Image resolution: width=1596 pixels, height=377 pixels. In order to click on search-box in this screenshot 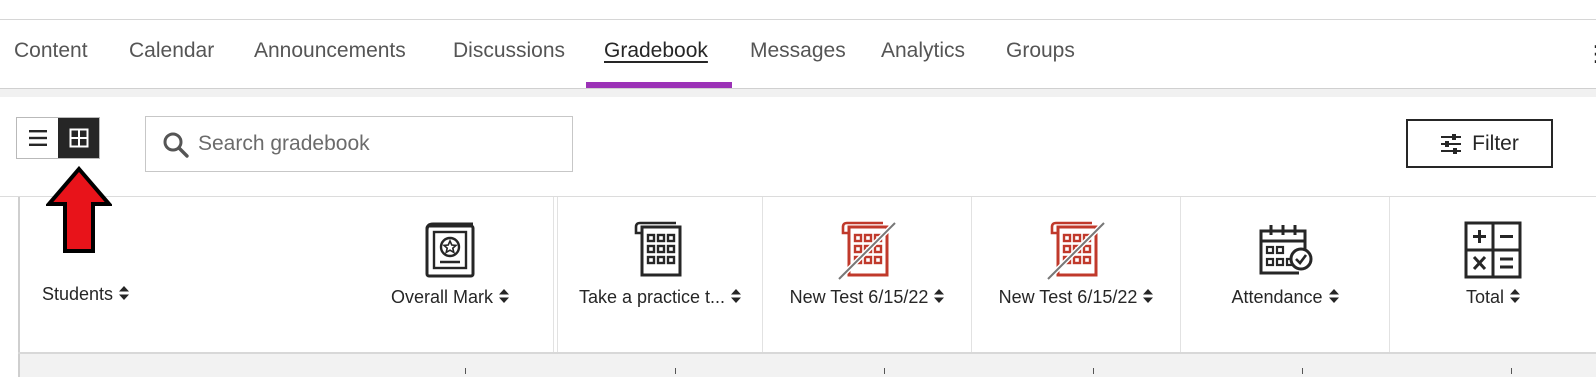, I will do `click(359, 144)`.